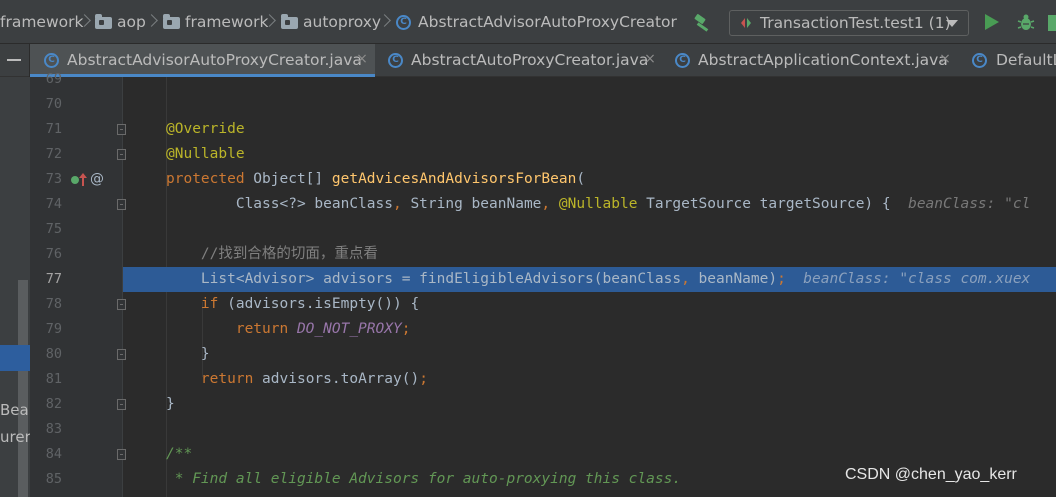 The height and width of the screenshot is (497, 1056). What do you see at coordinates (53, 404) in the screenshot?
I see `line-number: 82` at bounding box center [53, 404].